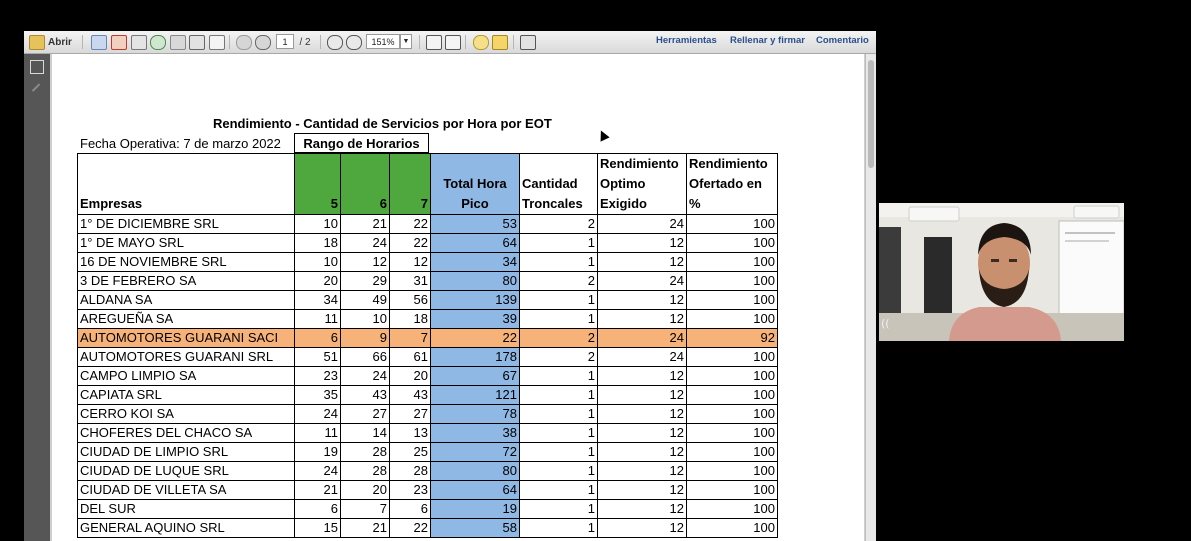  Describe the element at coordinates (365, 262) in the screenshot. I see `hour-6-count: 12` at that location.